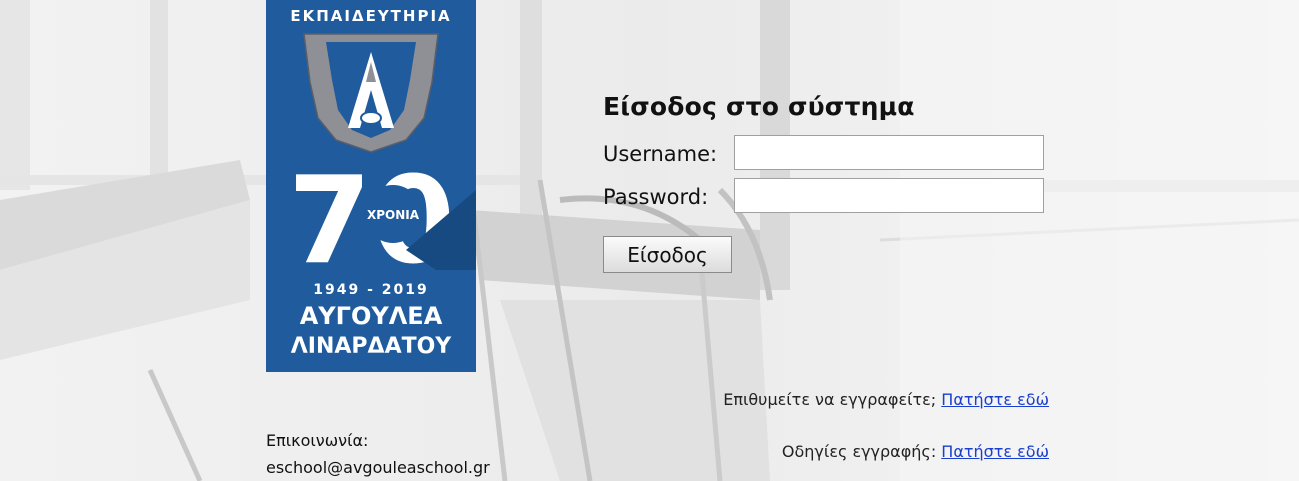 The image size is (1299, 481). I want to click on instructions-row: Οδηγίες εγγραφής: Πατήστε εδώ, so click(915, 451).